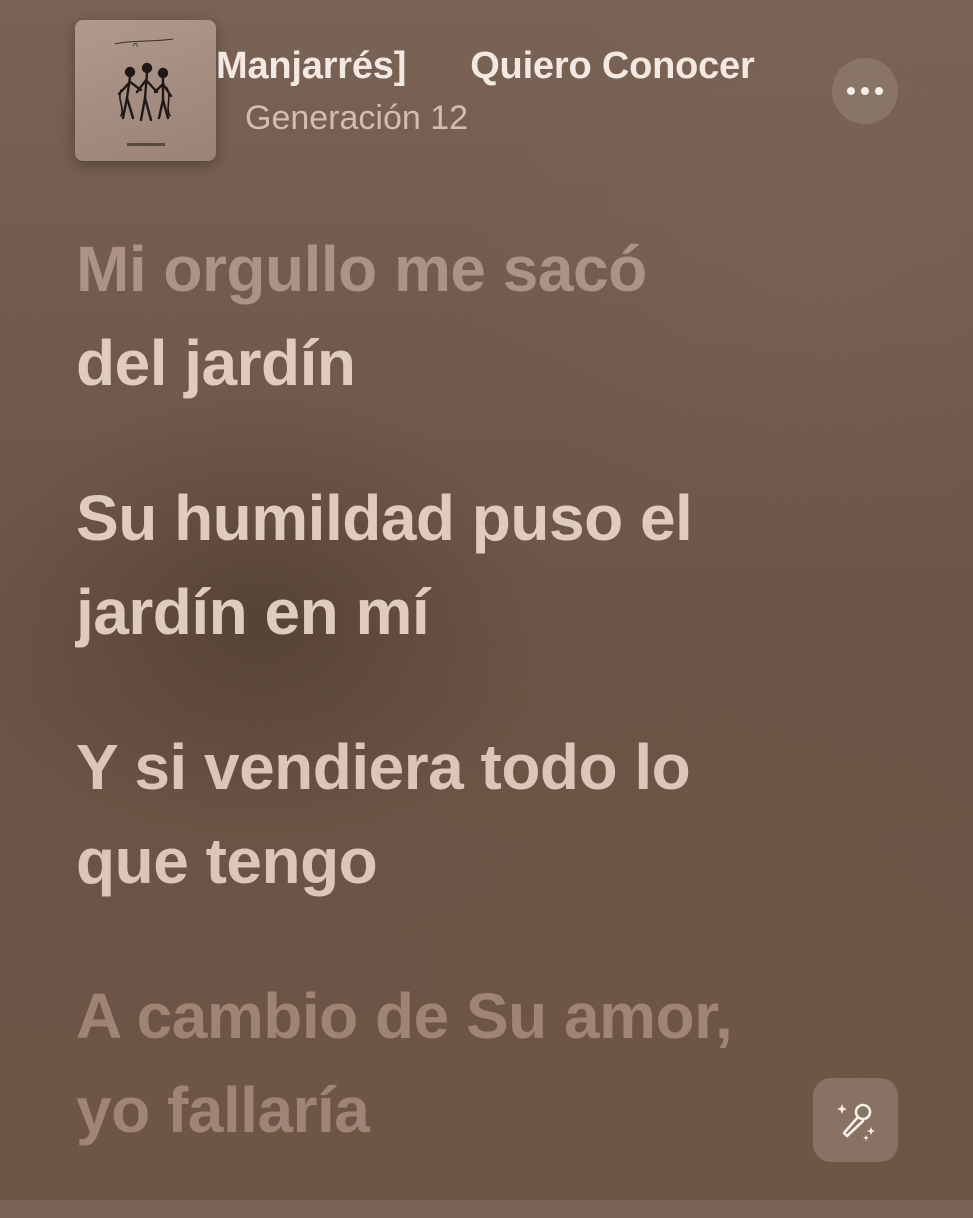 This screenshot has width=973, height=1218. I want to click on lyric-line-upcoming: A cambio de Su amor, yo fallaría, so click(506, 1063).